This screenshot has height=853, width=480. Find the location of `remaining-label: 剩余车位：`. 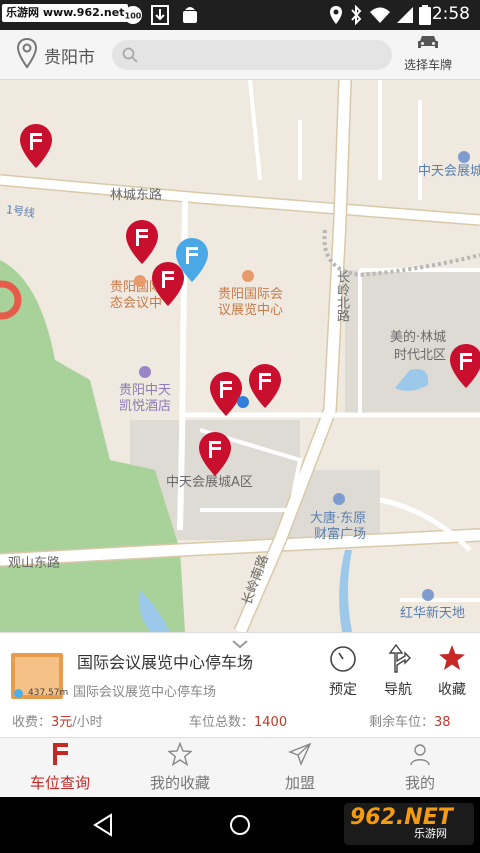

remaining-label: 剩余车位： is located at coordinates (402, 722).